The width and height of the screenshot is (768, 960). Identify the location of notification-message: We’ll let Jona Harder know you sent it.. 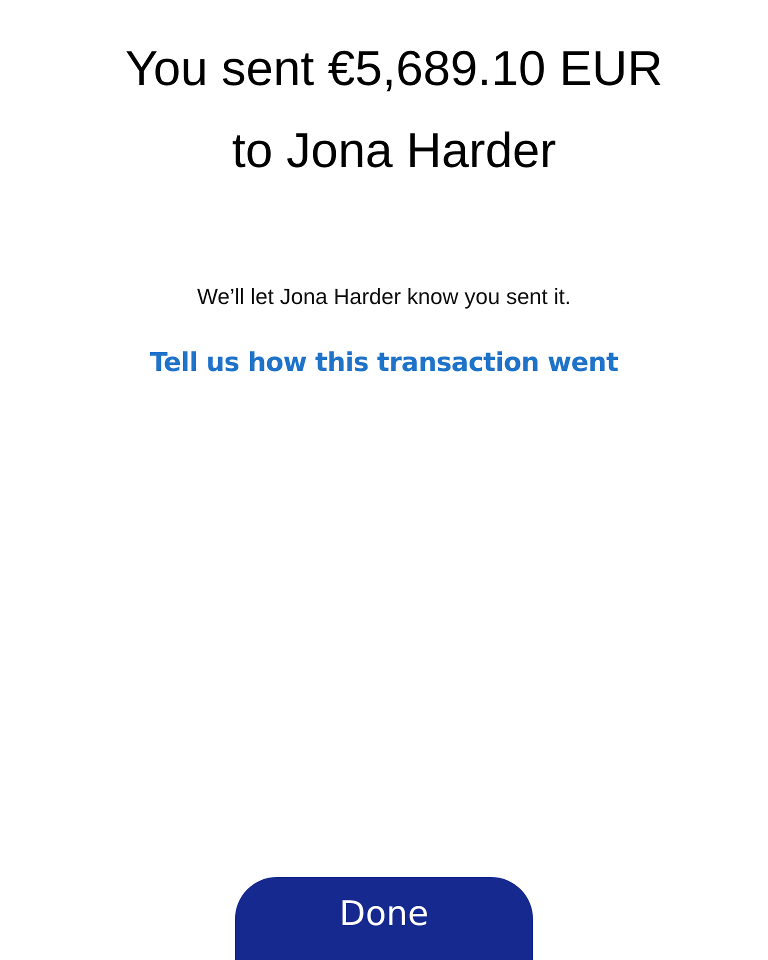
(384, 297).